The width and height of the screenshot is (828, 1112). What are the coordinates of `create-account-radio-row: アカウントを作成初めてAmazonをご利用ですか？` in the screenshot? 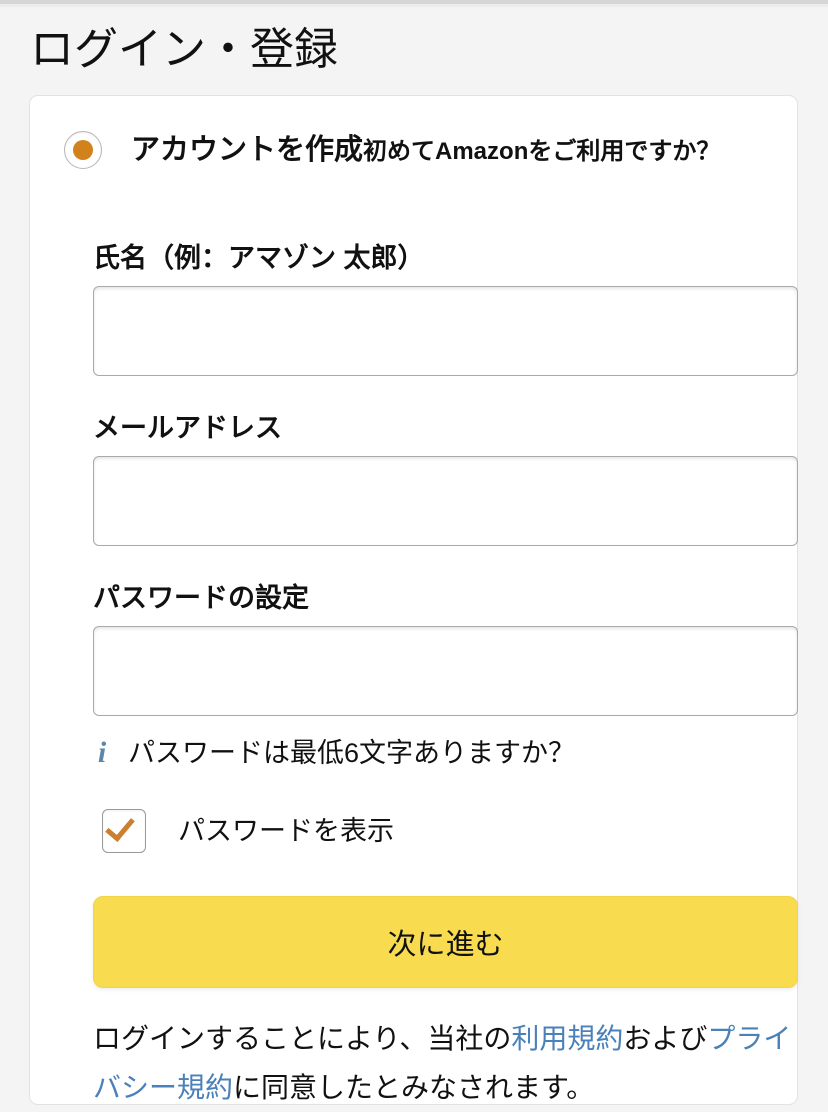 It's located at (419, 151).